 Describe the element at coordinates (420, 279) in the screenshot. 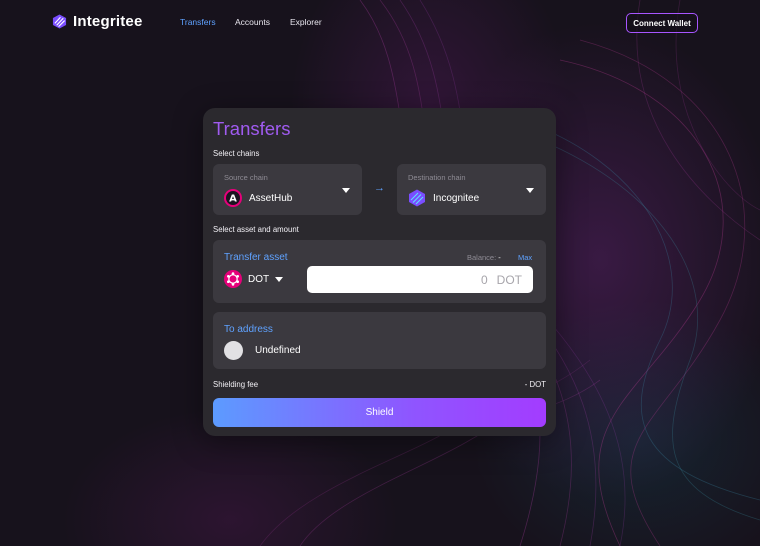

I see `amount-input: 0 DOT` at that location.